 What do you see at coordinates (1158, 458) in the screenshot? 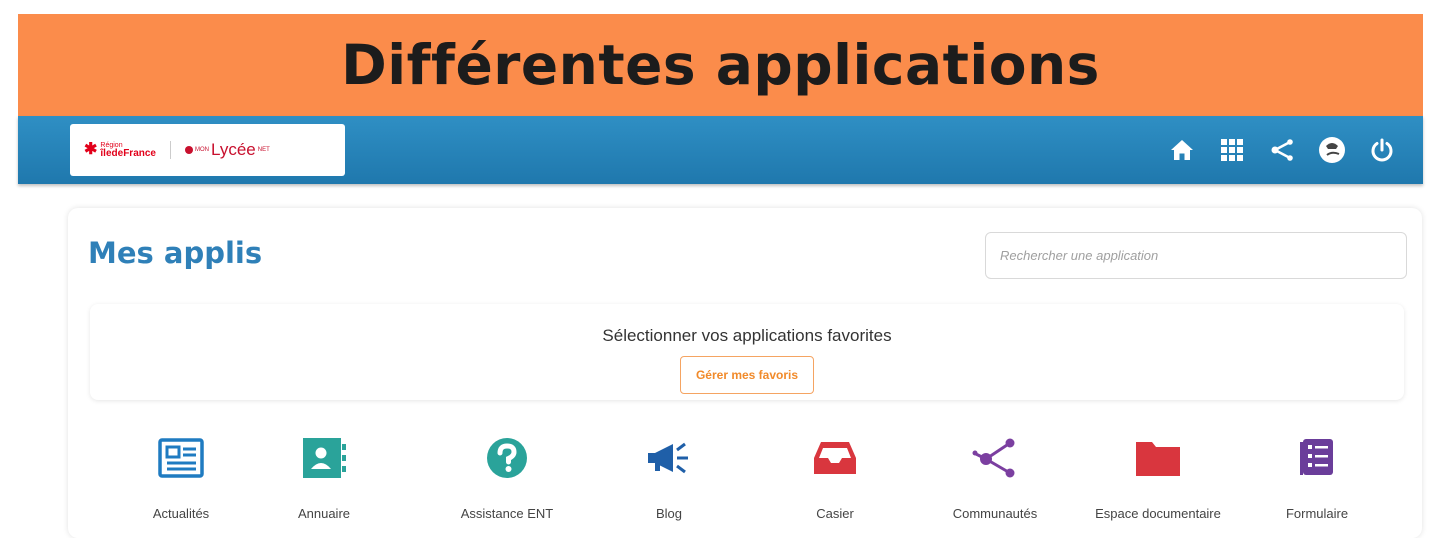
I see `folder-icon` at bounding box center [1158, 458].